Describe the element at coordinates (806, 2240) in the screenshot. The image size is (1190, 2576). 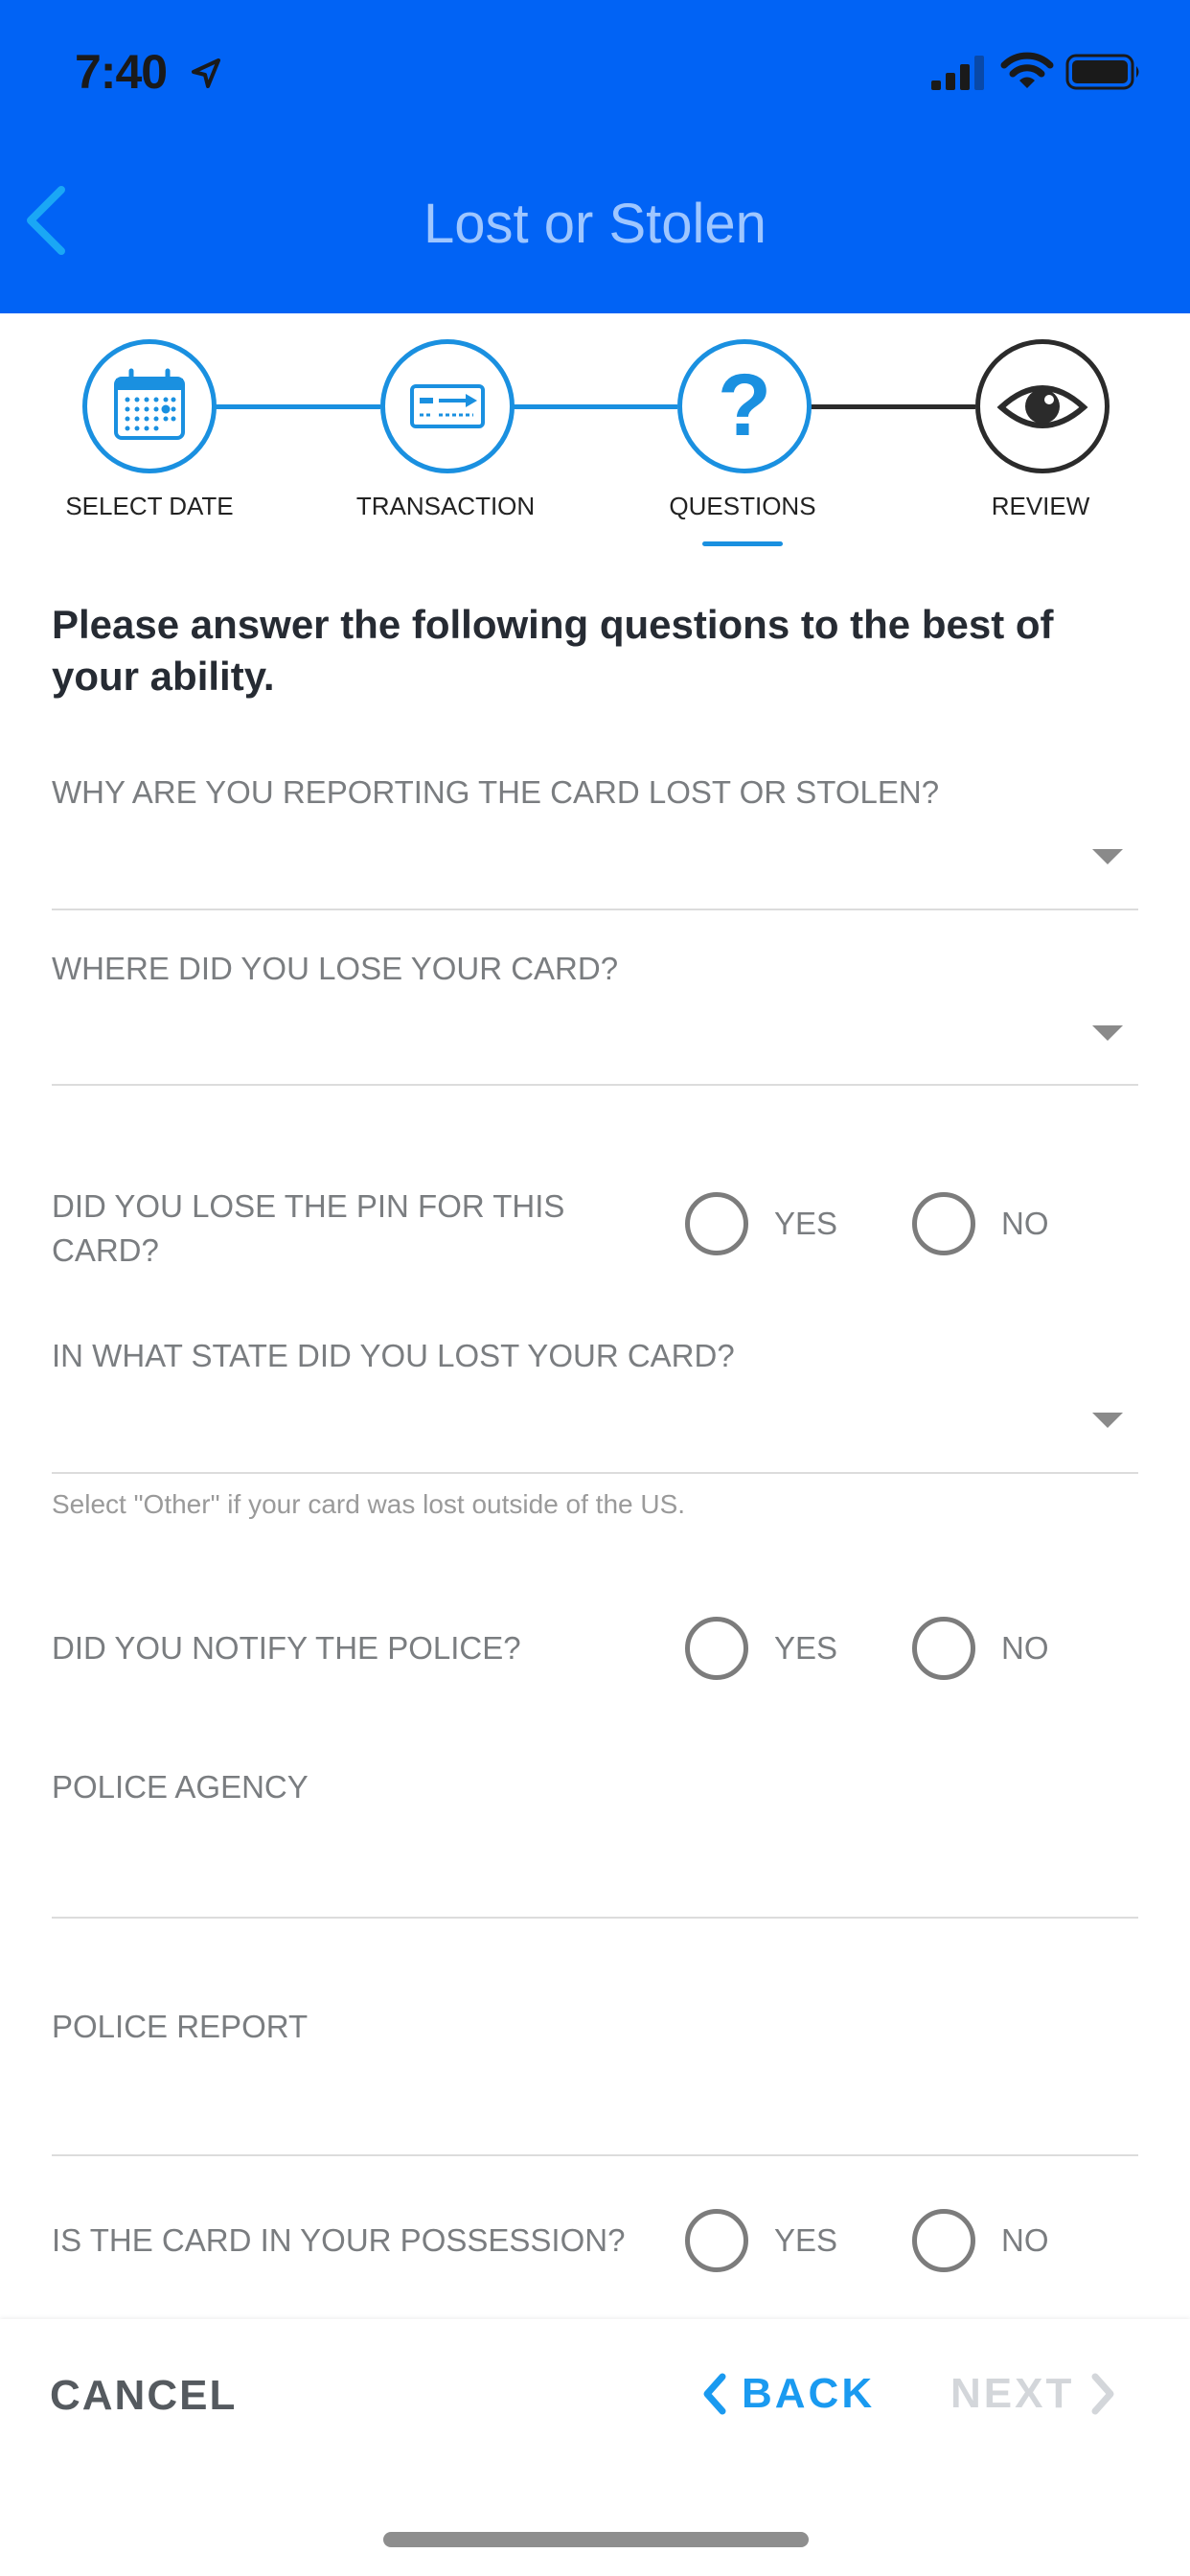
I see `possession-yes-label: YES` at that location.